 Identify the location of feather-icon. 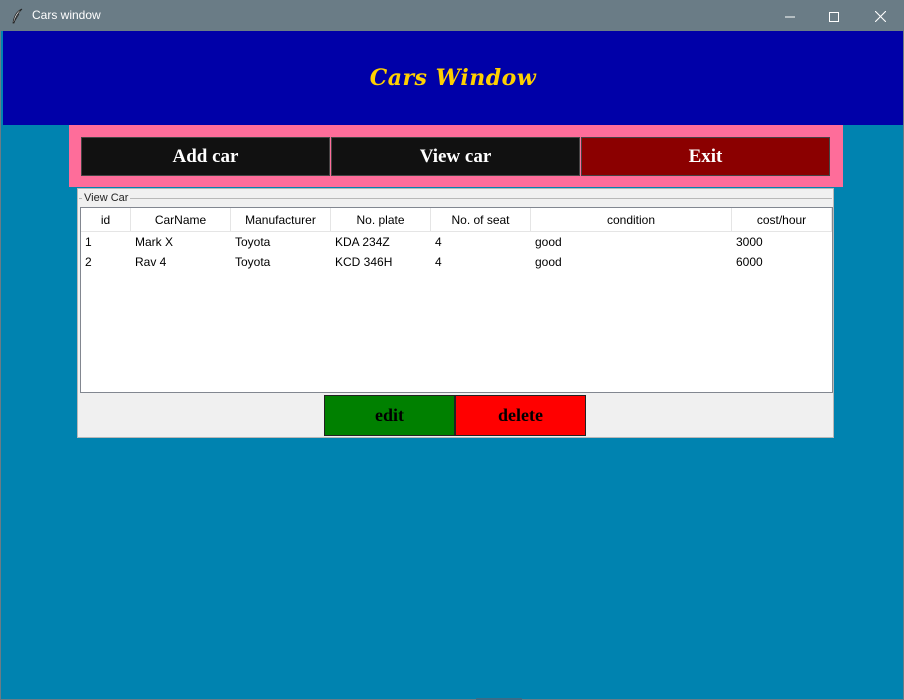
(18, 16).